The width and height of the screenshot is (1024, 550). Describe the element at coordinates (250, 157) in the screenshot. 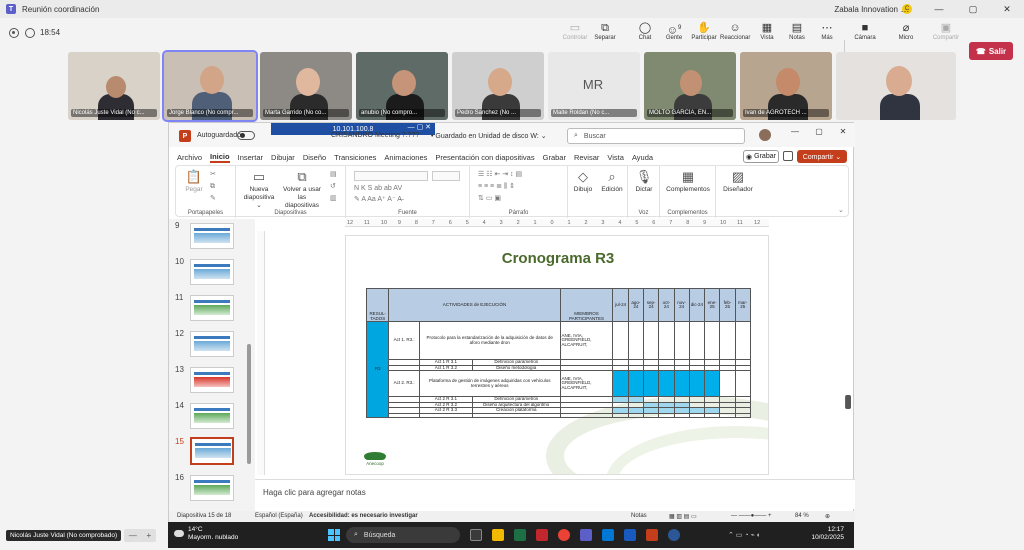

I see `tab-insertar: Insertar` at that location.